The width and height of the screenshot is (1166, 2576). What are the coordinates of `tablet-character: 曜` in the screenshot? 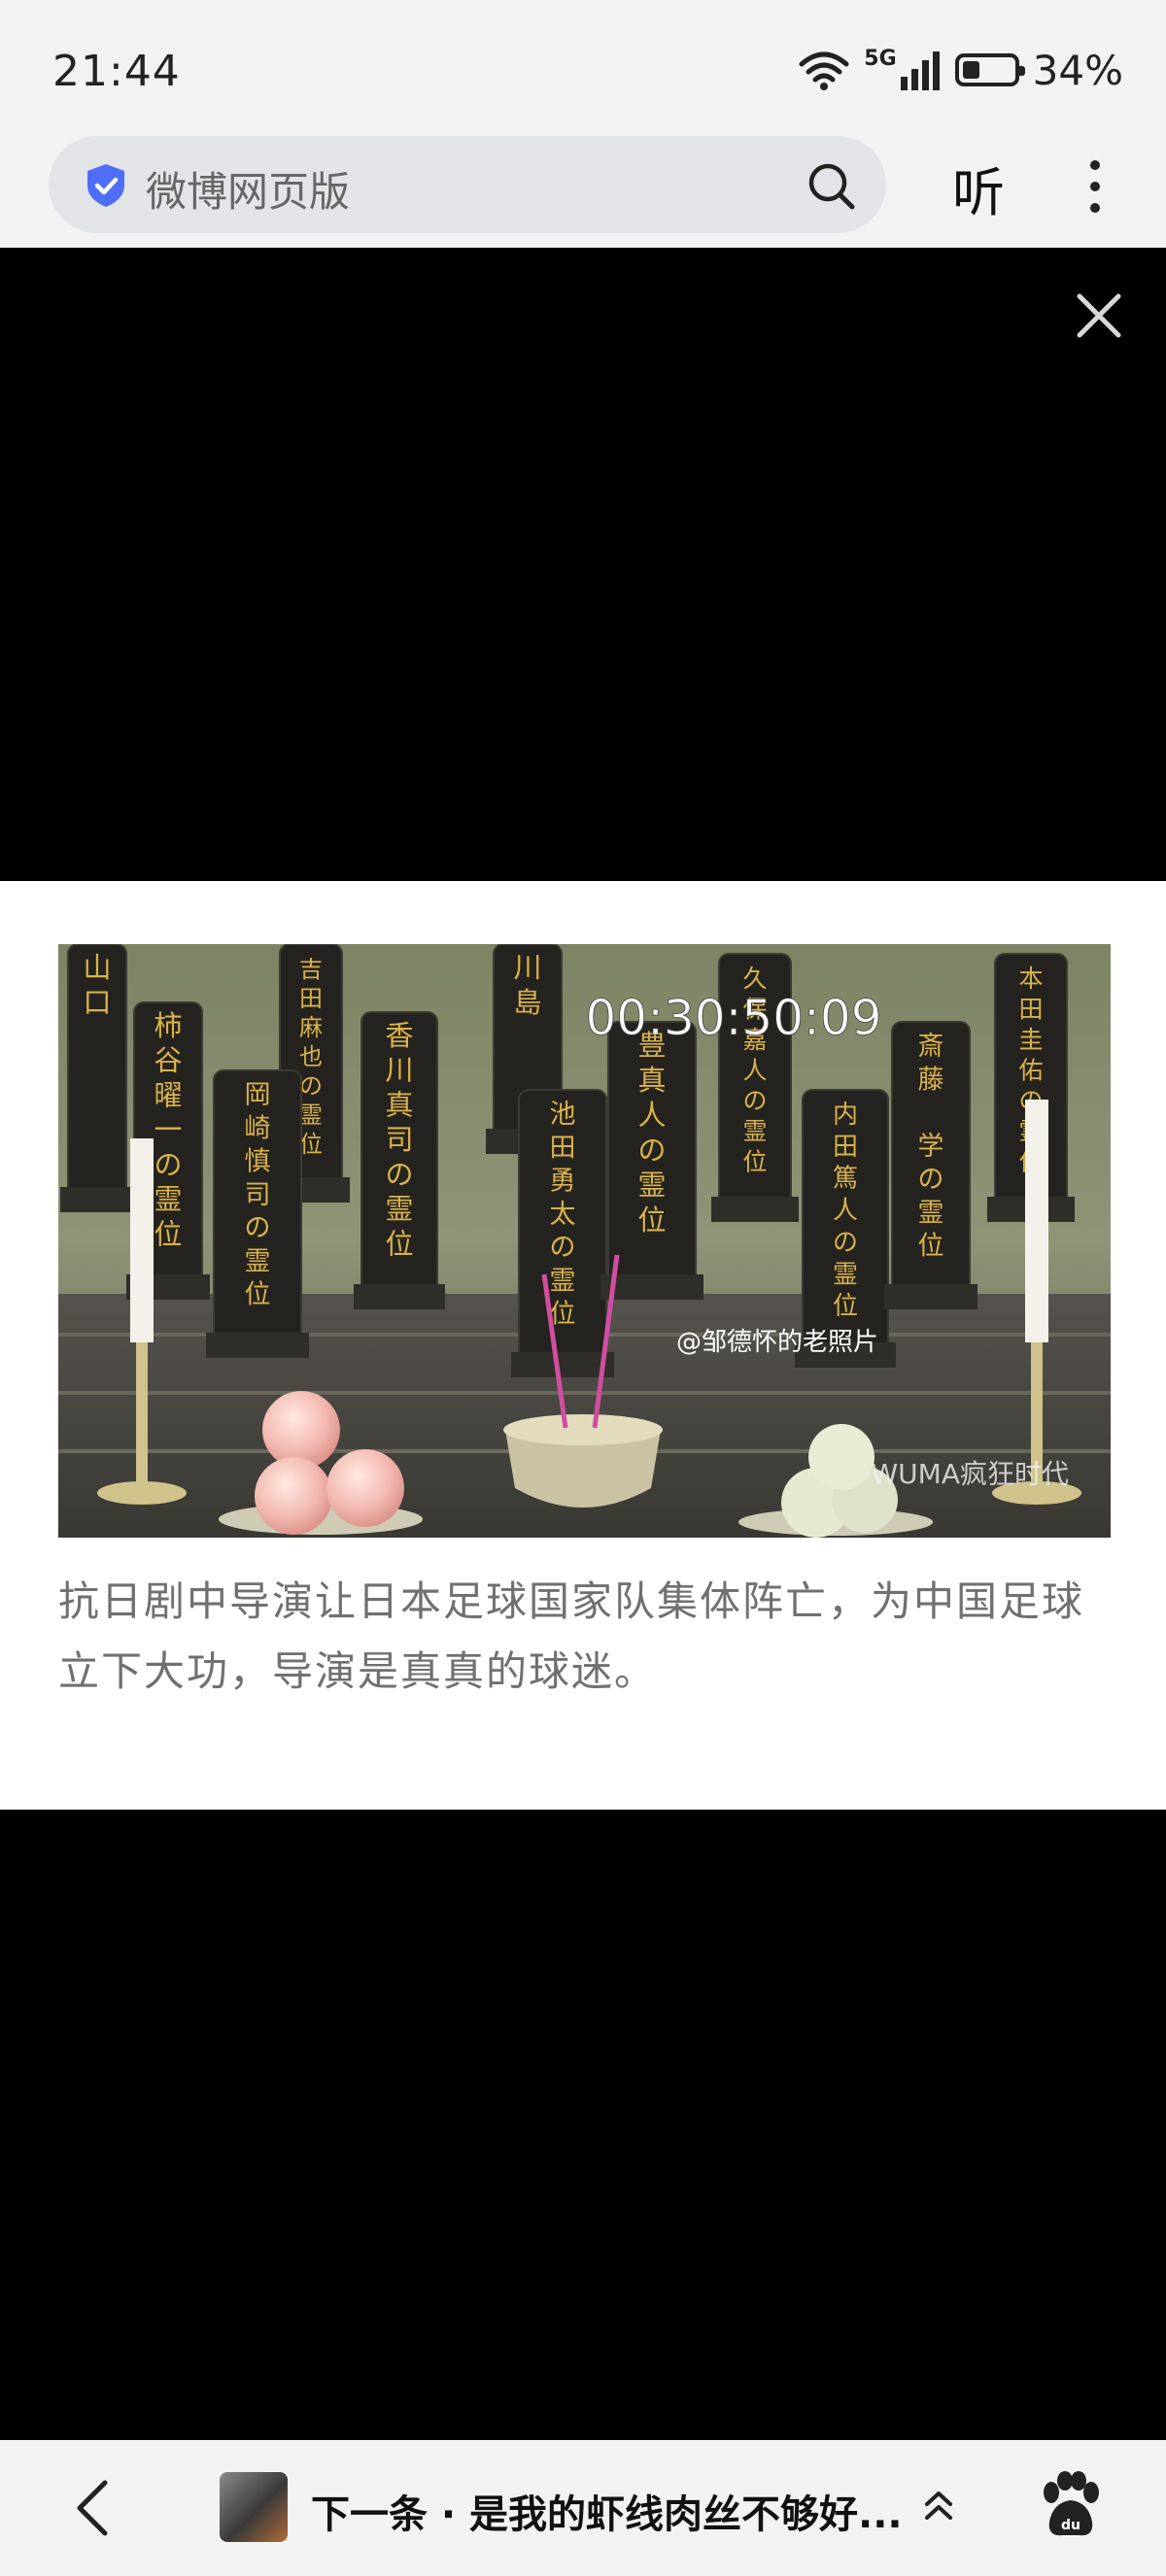 It's located at (168, 1094).